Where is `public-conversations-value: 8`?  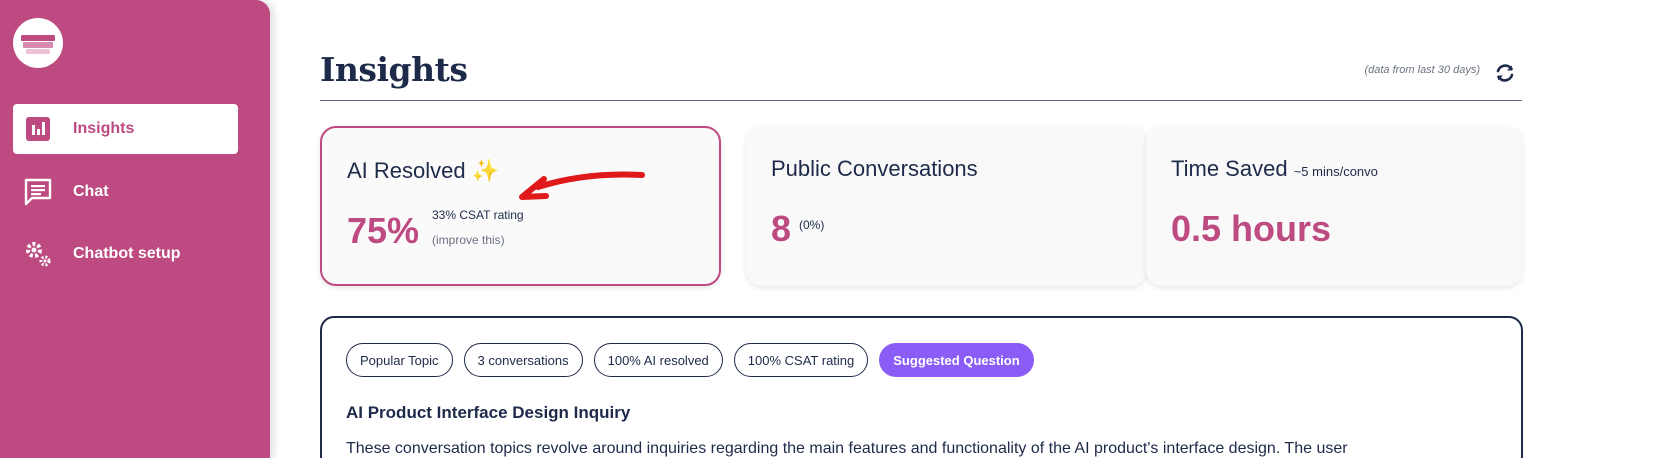 public-conversations-value: 8 is located at coordinates (781, 228).